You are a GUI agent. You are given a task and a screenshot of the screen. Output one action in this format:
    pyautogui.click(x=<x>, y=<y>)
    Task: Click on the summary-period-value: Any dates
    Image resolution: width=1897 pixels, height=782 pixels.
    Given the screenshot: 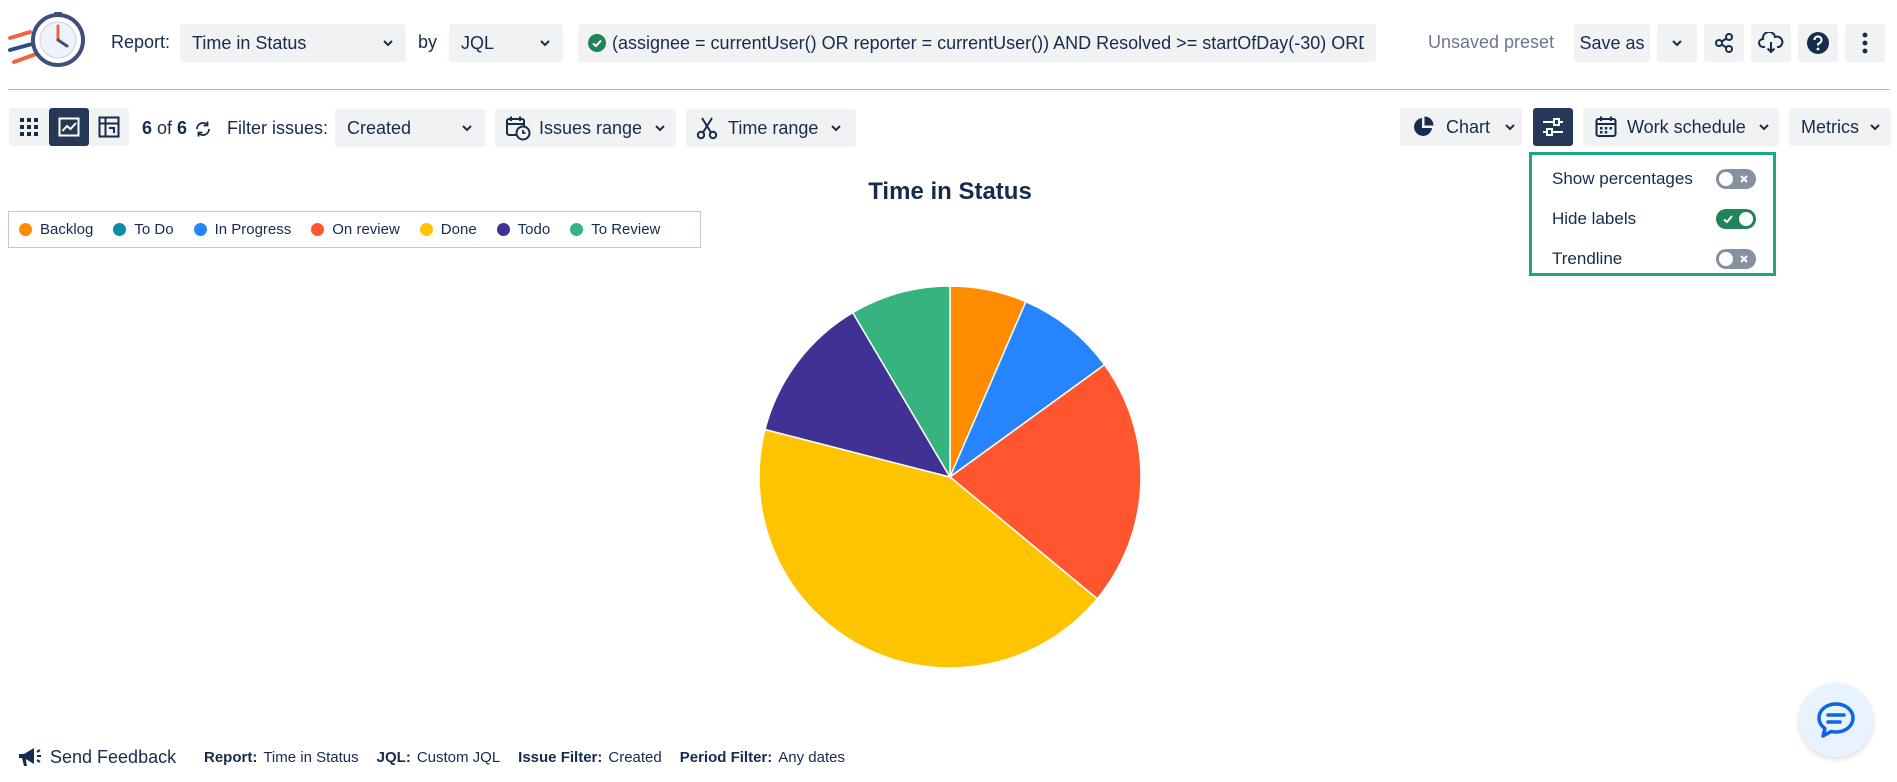 What is the action you would take?
    pyautogui.click(x=811, y=757)
    